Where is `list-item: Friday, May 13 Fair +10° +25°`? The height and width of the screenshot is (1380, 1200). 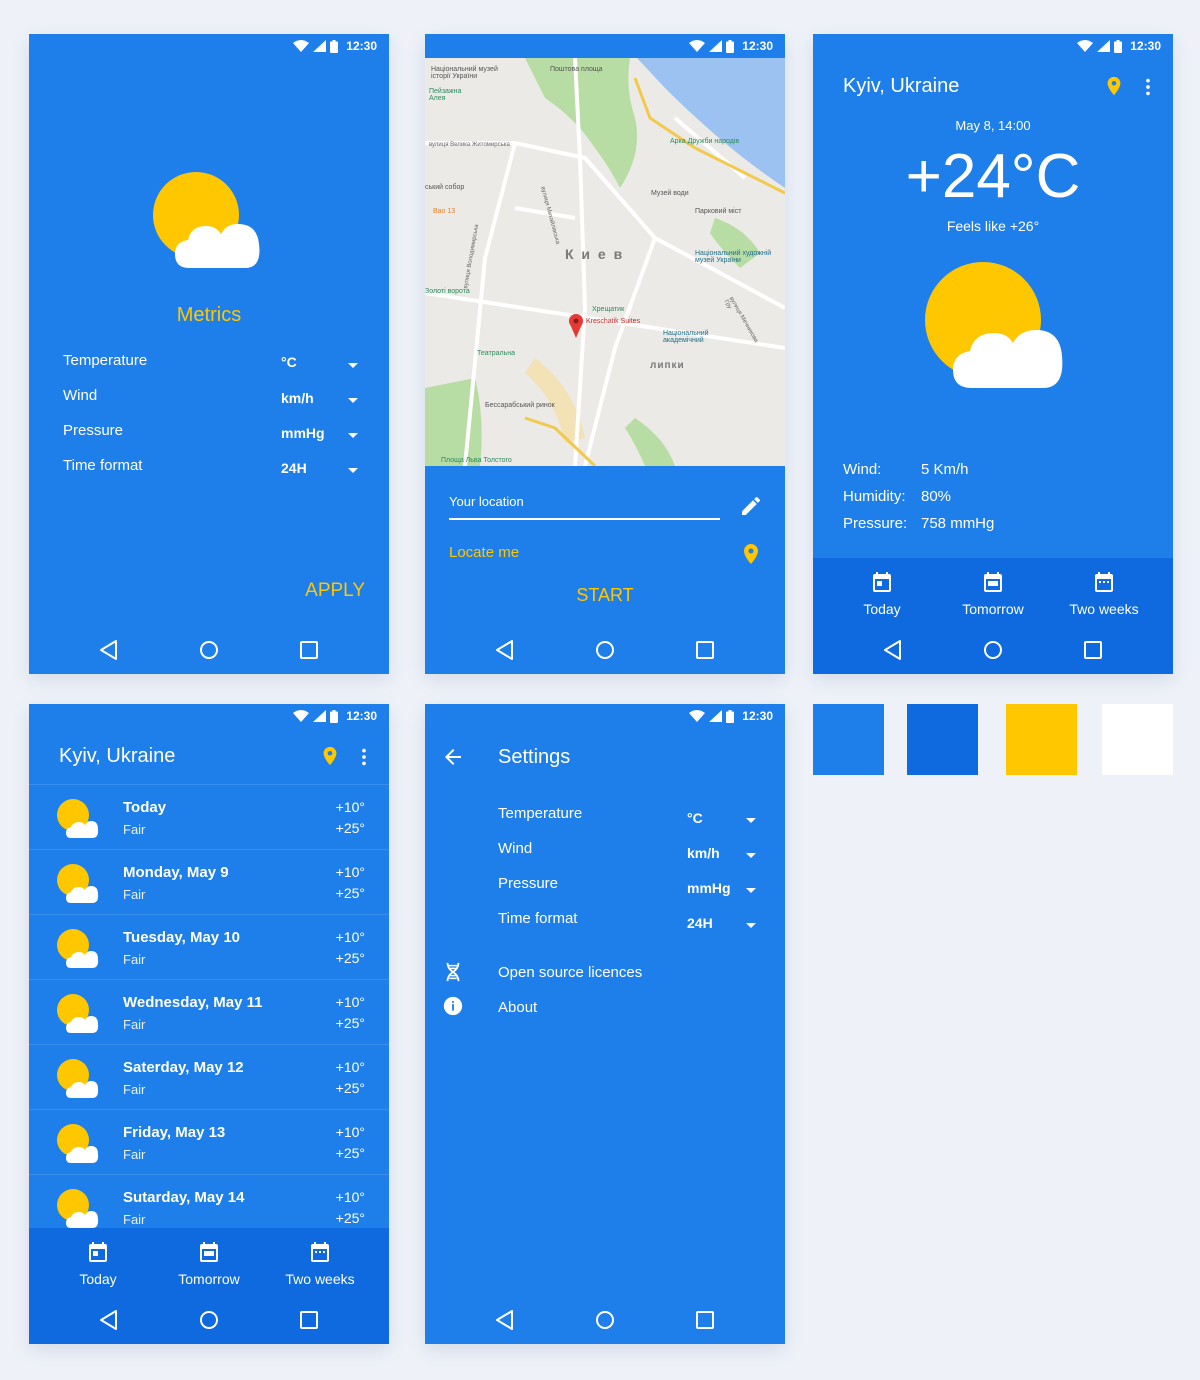
list-item: Friday, May 13 Fair +10° +25° is located at coordinates (209, 1141).